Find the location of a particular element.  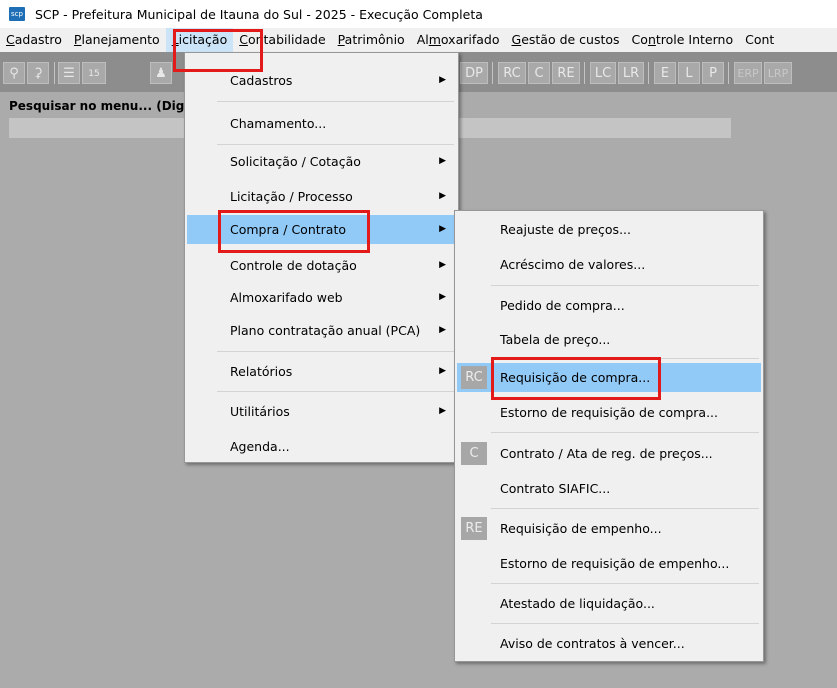

menu-controle-interno: Controle Interno is located at coordinates (683, 40).